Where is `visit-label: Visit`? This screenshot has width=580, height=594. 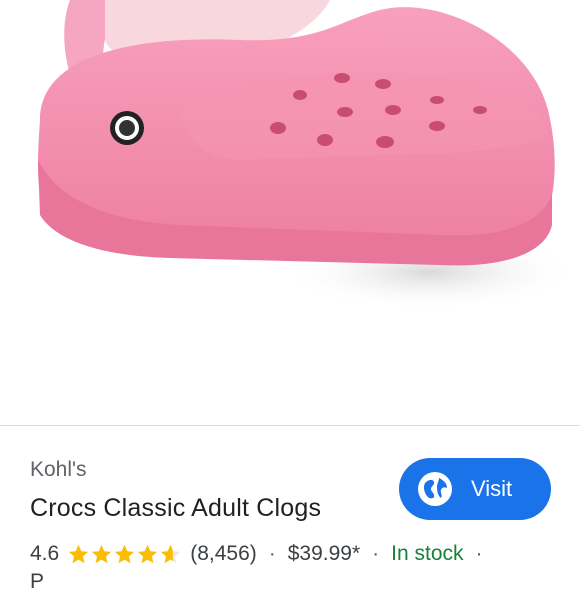 visit-label: Visit is located at coordinates (492, 488).